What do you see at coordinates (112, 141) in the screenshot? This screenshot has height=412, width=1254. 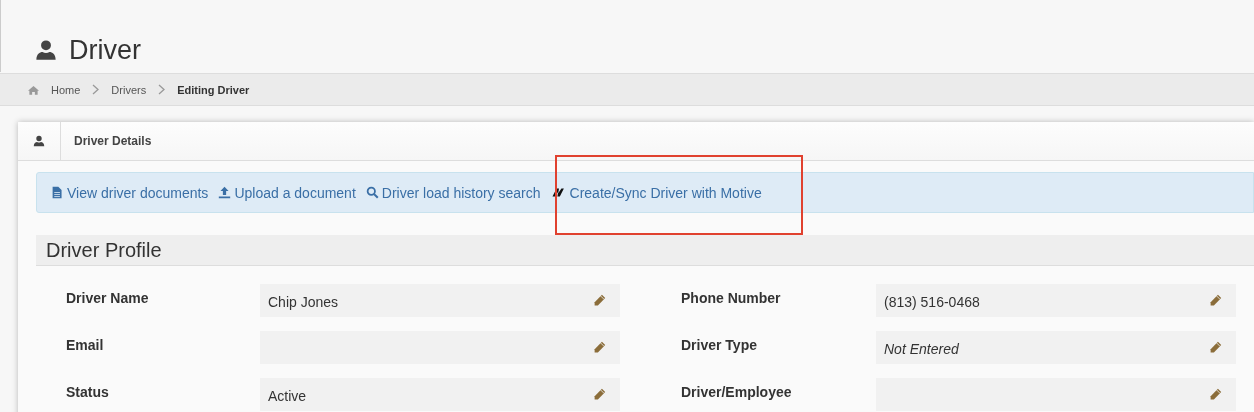 I see `panel-title: Driver Details` at bounding box center [112, 141].